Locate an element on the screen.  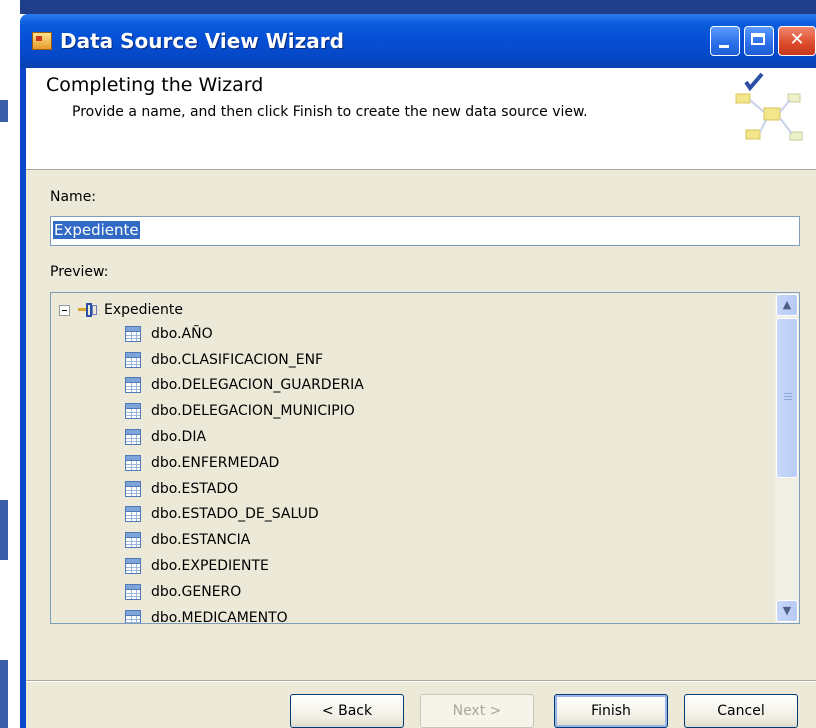
background-window-edge is located at coordinates (10, 364).